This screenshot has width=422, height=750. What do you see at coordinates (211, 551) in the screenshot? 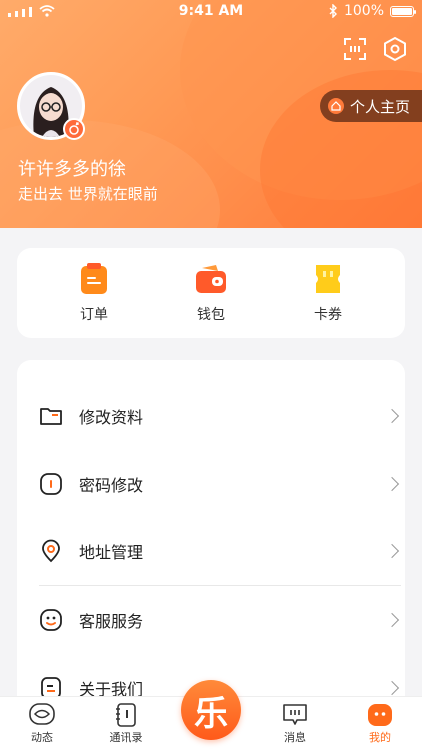
I see `menu-item-address: 地址管理` at bounding box center [211, 551].